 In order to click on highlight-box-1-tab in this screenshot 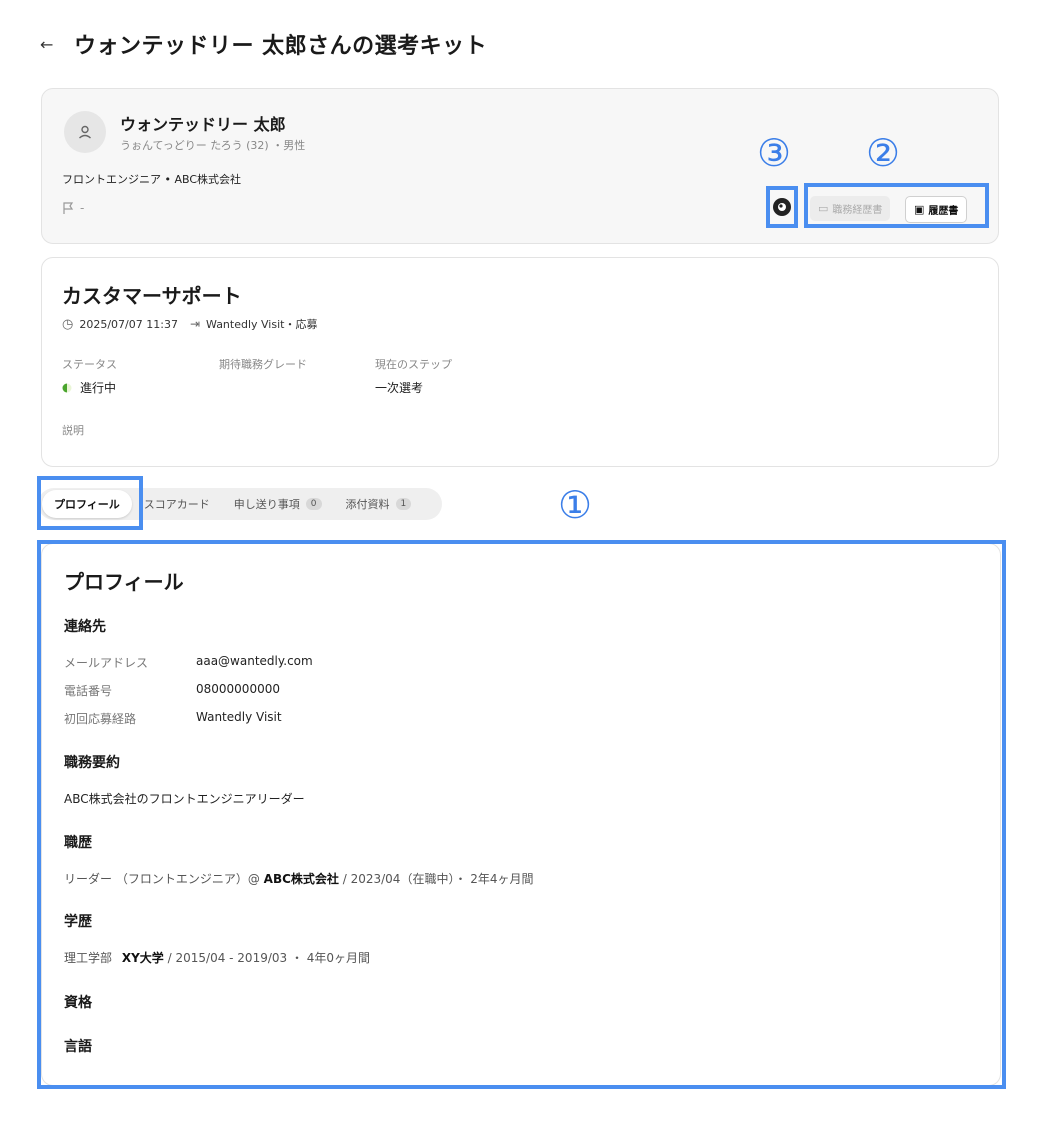, I will do `click(90, 503)`.